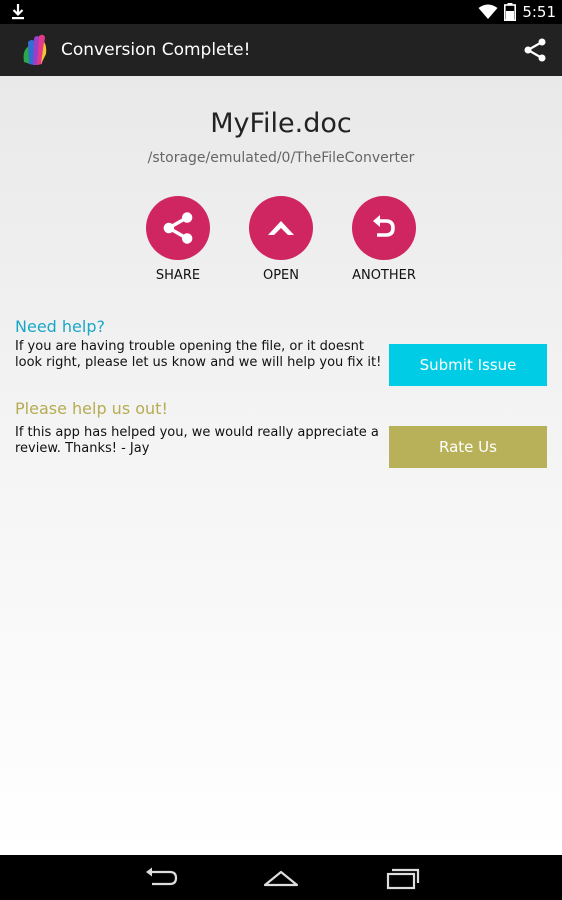  What do you see at coordinates (178, 275) in the screenshot?
I see `share-action-label: SHARE` at bounding box center [178, 275].